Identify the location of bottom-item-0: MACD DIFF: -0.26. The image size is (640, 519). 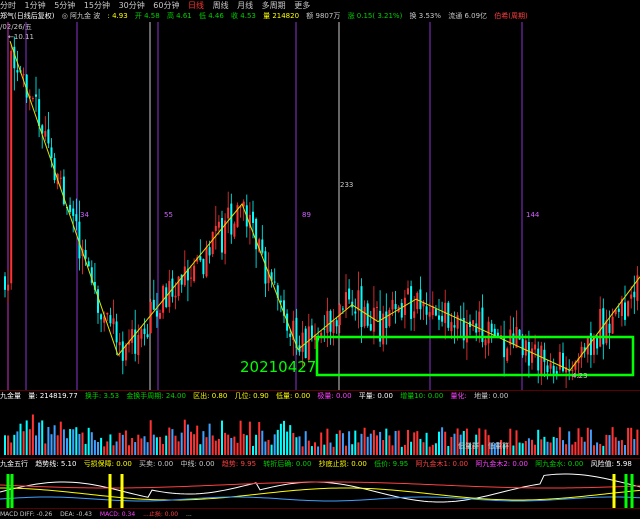
(26, 514).